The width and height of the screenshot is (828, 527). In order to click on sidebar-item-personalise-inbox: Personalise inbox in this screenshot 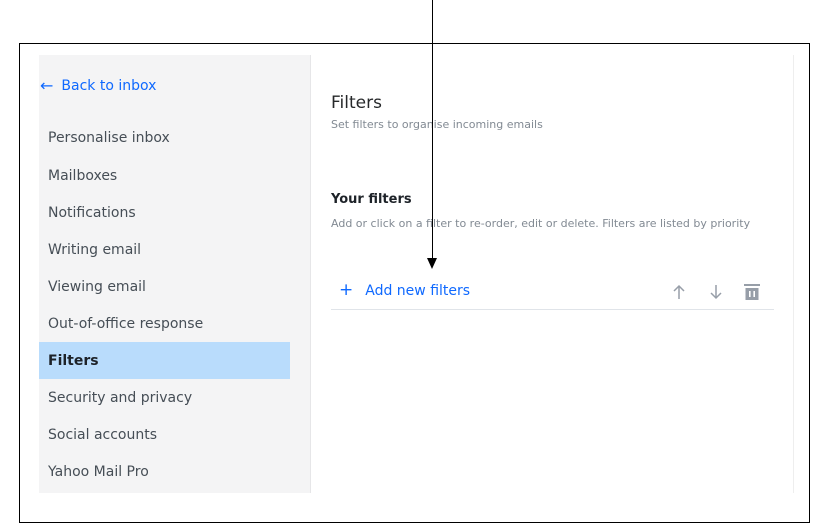, I will do `click(164, 137)`.